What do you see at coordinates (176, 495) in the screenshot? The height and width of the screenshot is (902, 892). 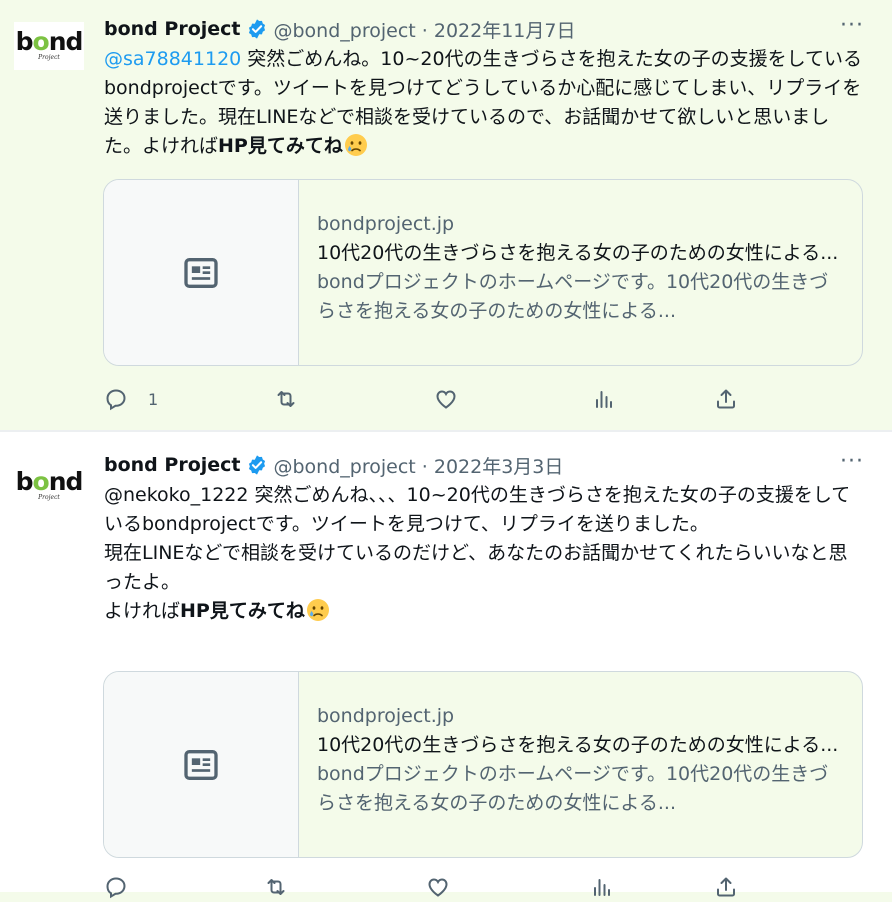 I see `mention-link: @nekoko_1222` at bounding box center [176, 495].